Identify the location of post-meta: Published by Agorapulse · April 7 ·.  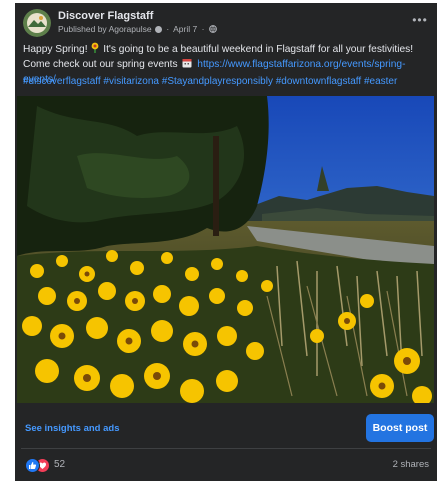
(137, 29).